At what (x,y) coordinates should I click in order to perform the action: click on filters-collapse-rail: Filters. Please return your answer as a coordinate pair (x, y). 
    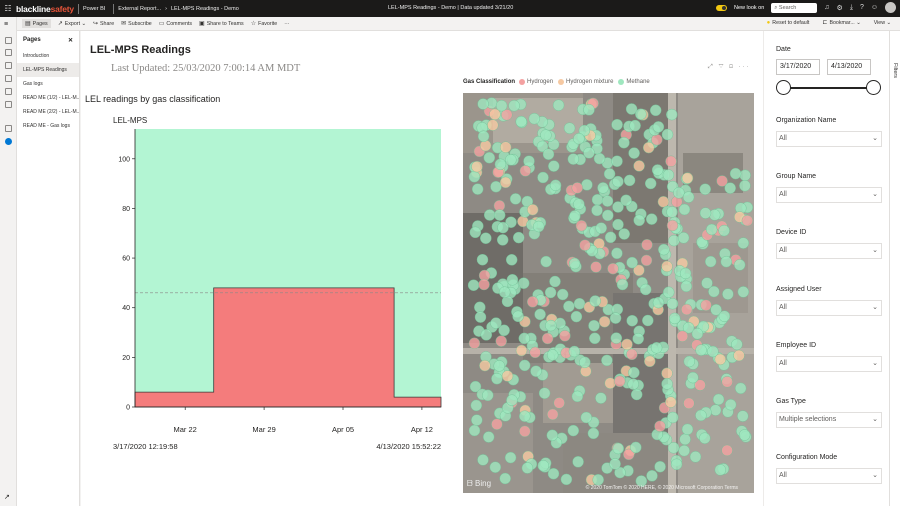
    Looking at the image, I should click on (894, 268).